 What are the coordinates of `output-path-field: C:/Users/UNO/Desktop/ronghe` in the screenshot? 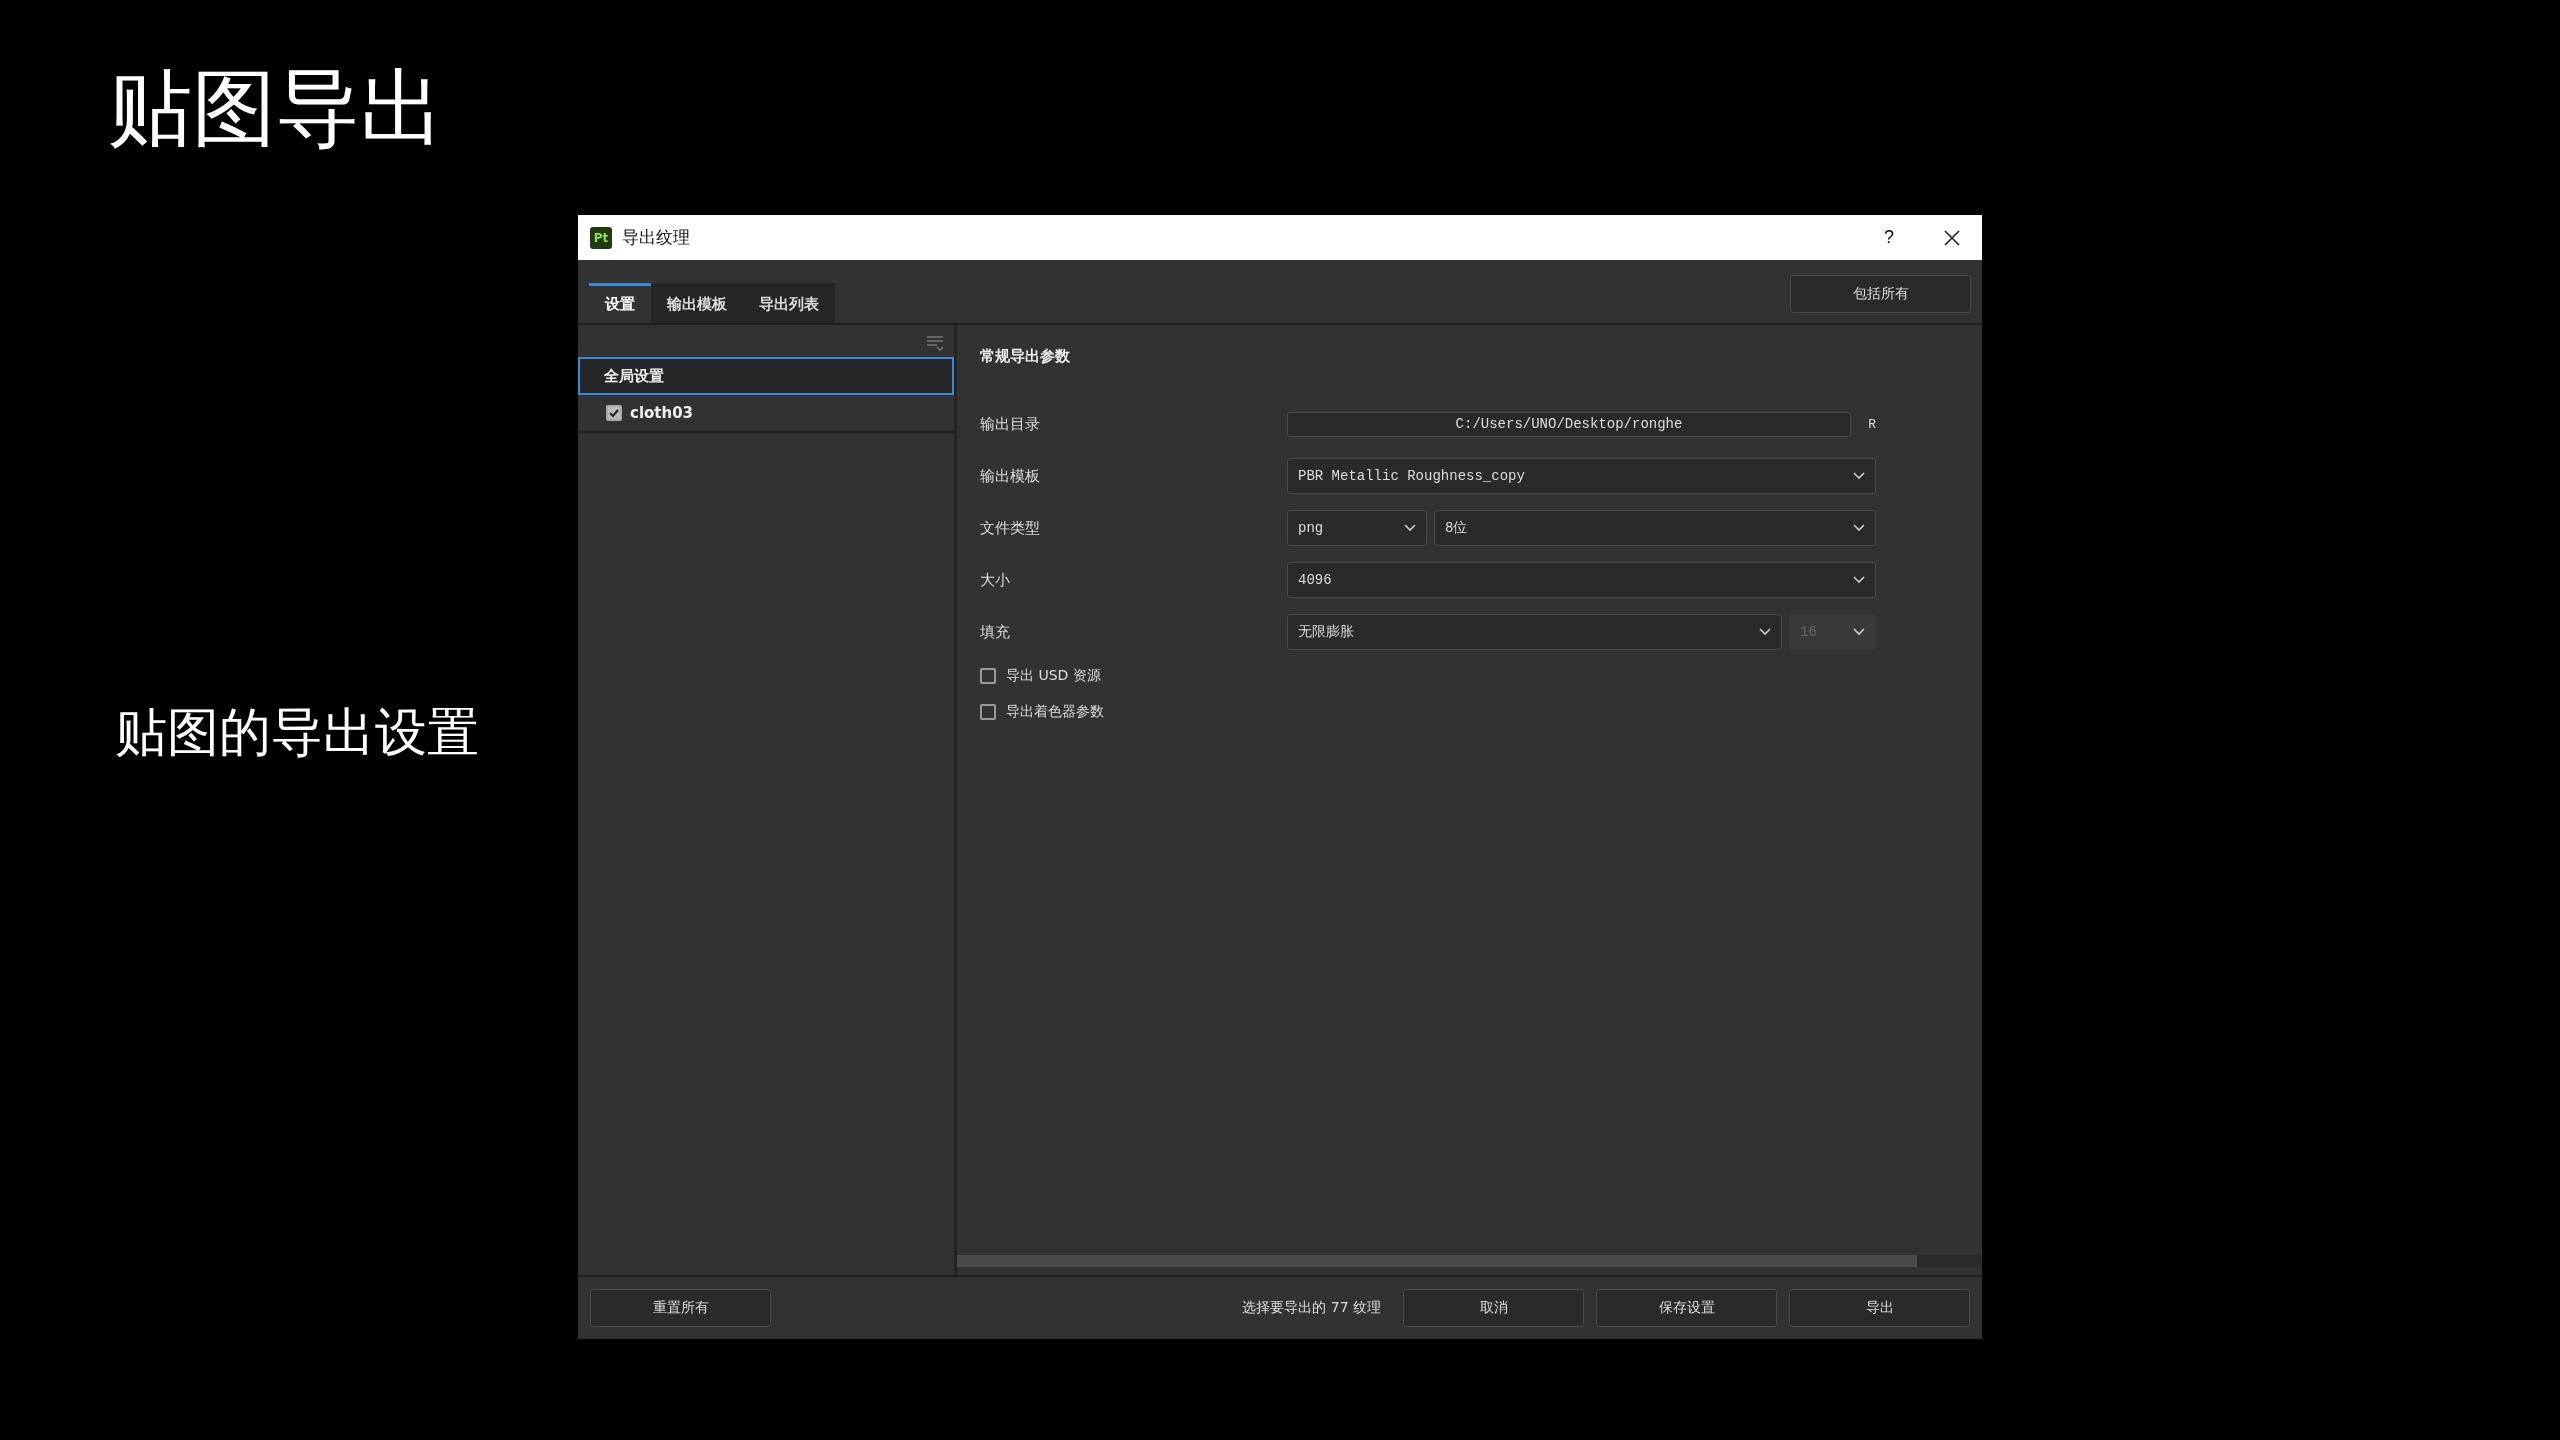 It's located at (1569, 424).